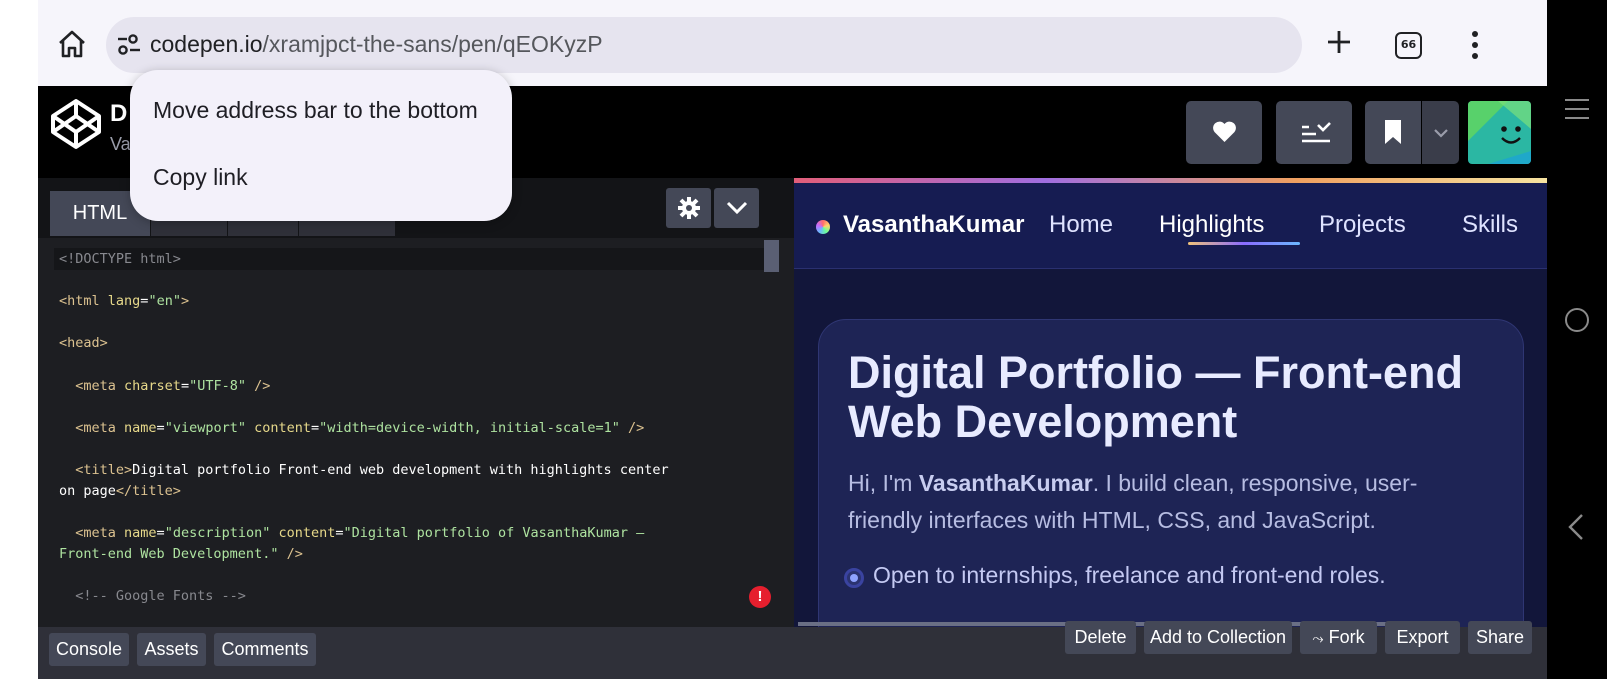  Describe the element at coordinates (72, 44) in the screenshot. I see `home-icon` at that location.